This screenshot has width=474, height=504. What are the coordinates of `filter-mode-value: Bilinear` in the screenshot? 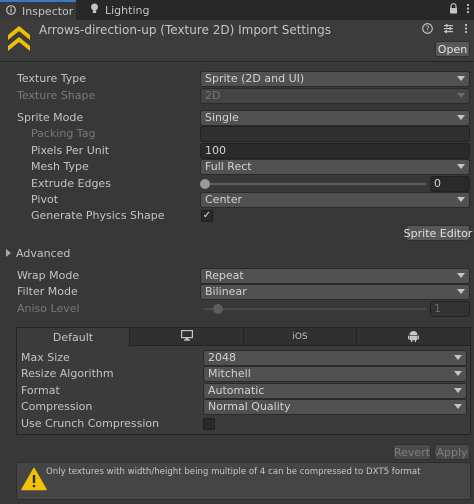 It's located at (226, 291).